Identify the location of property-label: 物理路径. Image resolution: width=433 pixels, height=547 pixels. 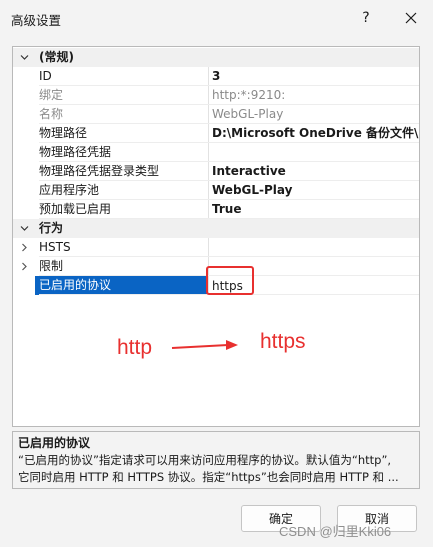
(63, 133).